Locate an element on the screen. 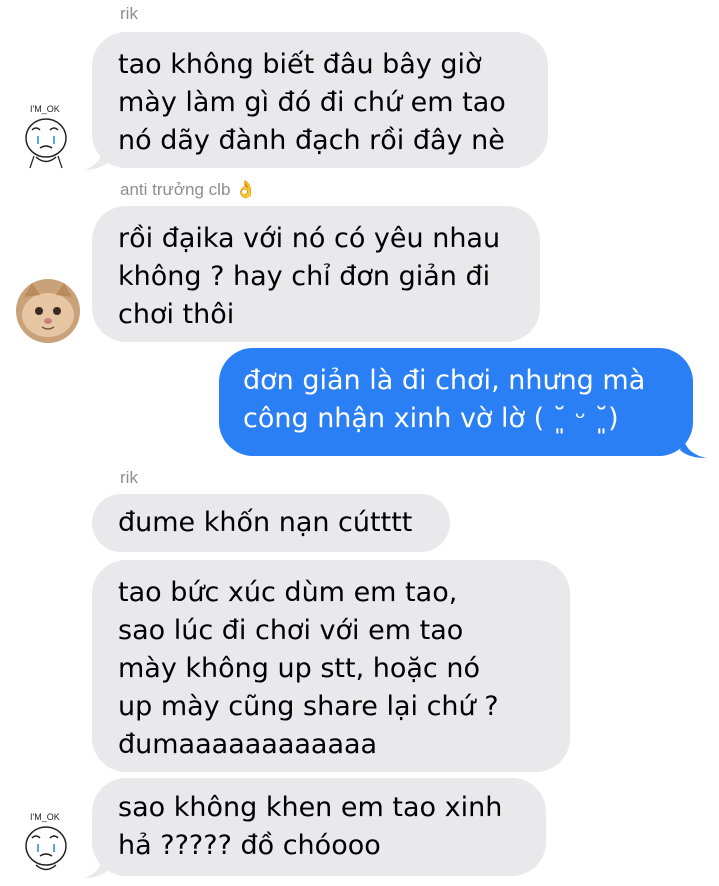 The image size is (719, 886). sender-name-anti: anti trưởng clb 👌 is located at coordinates (188, 189).